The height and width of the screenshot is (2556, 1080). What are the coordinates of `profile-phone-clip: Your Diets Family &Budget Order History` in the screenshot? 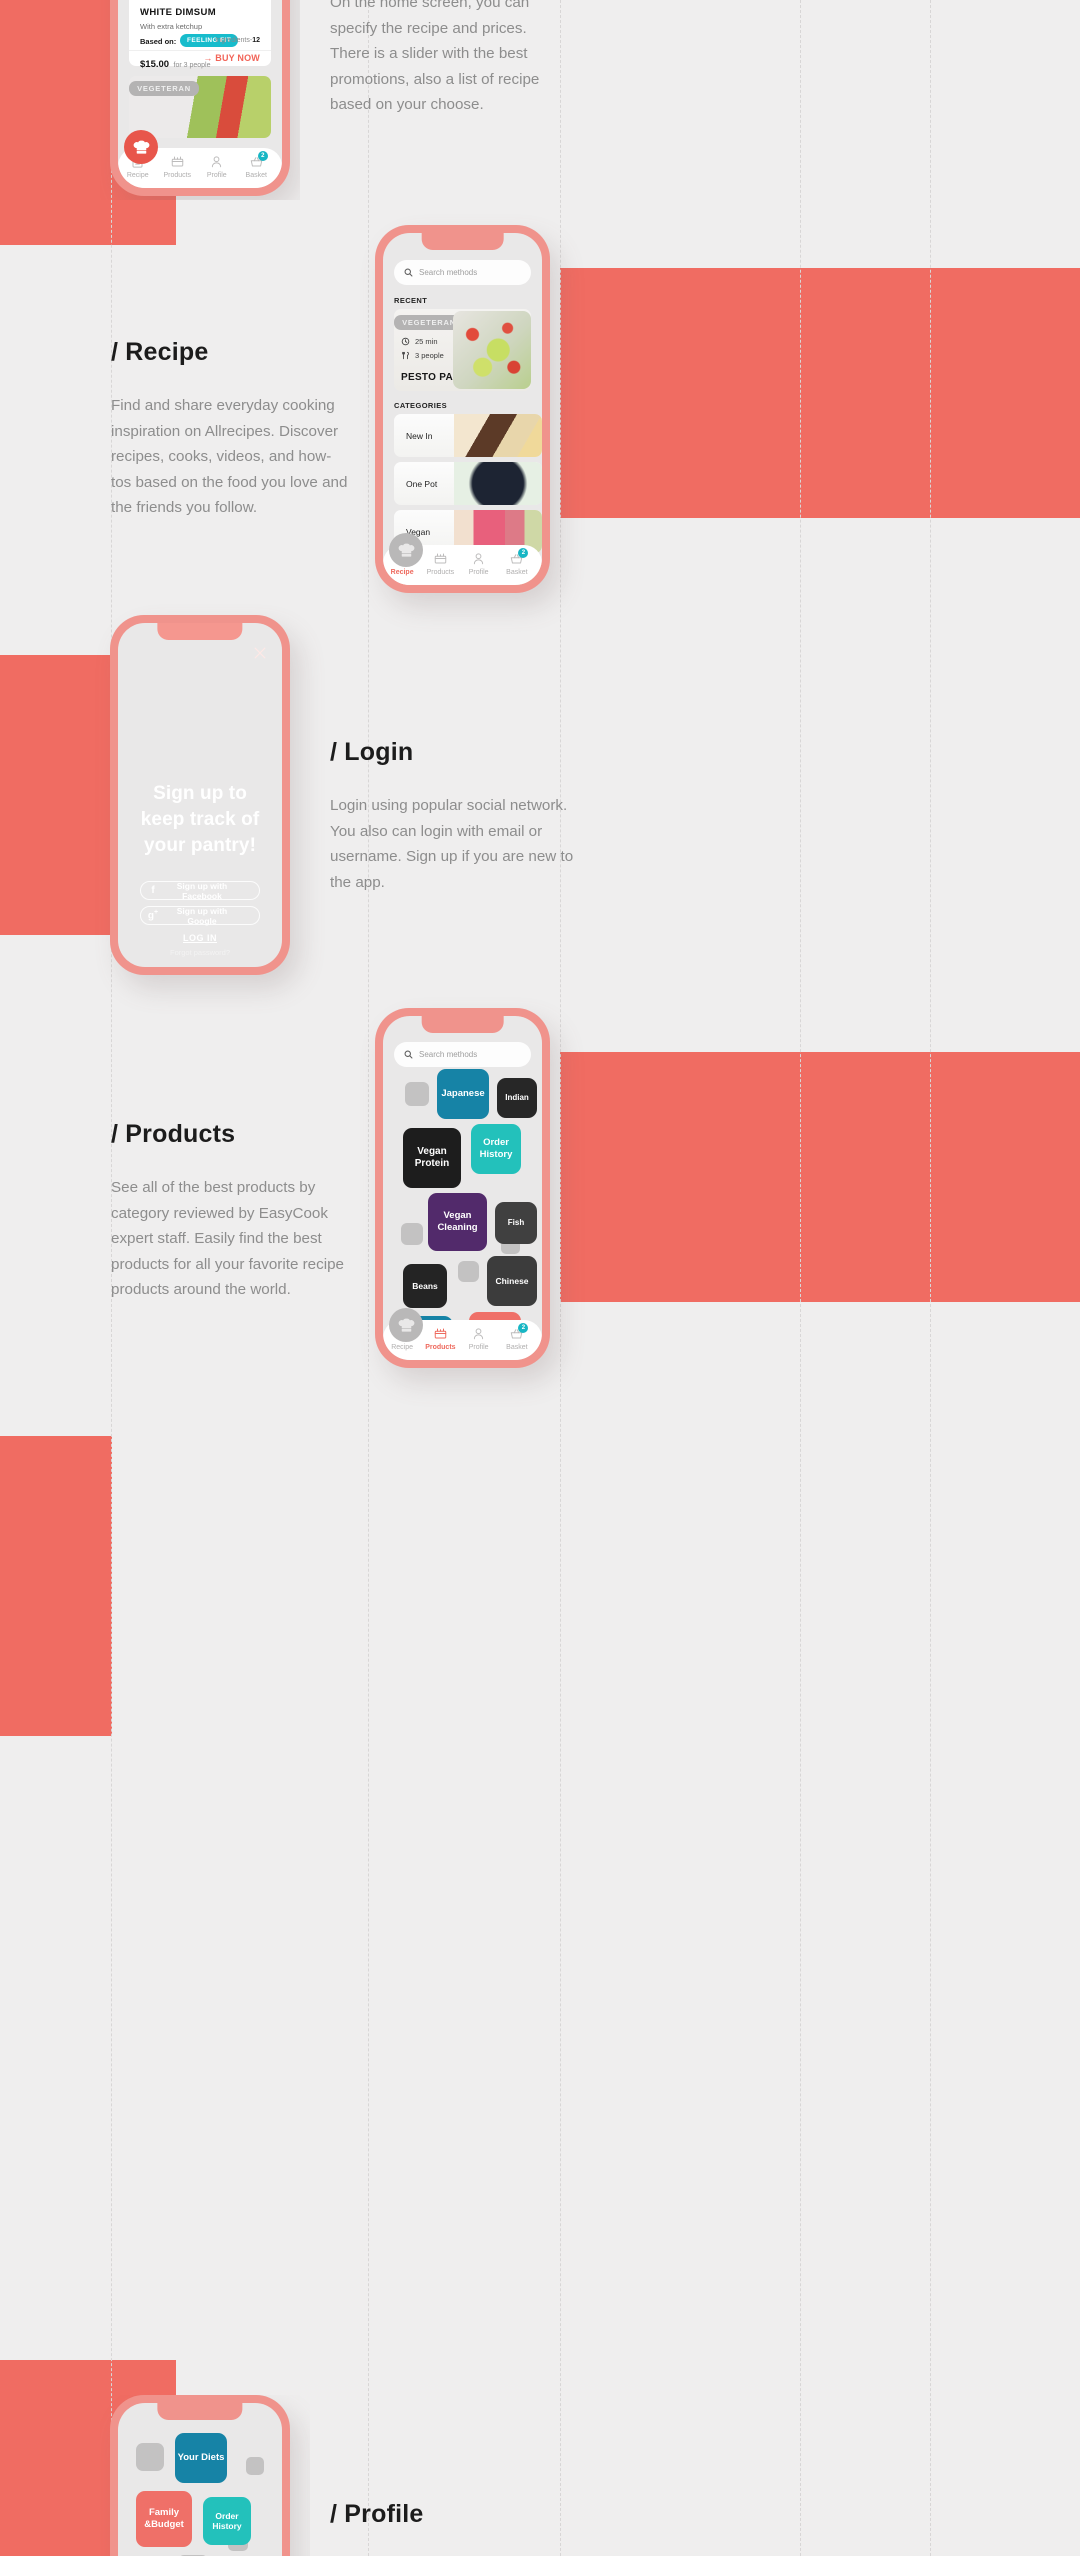 It's located at (205, 2475).